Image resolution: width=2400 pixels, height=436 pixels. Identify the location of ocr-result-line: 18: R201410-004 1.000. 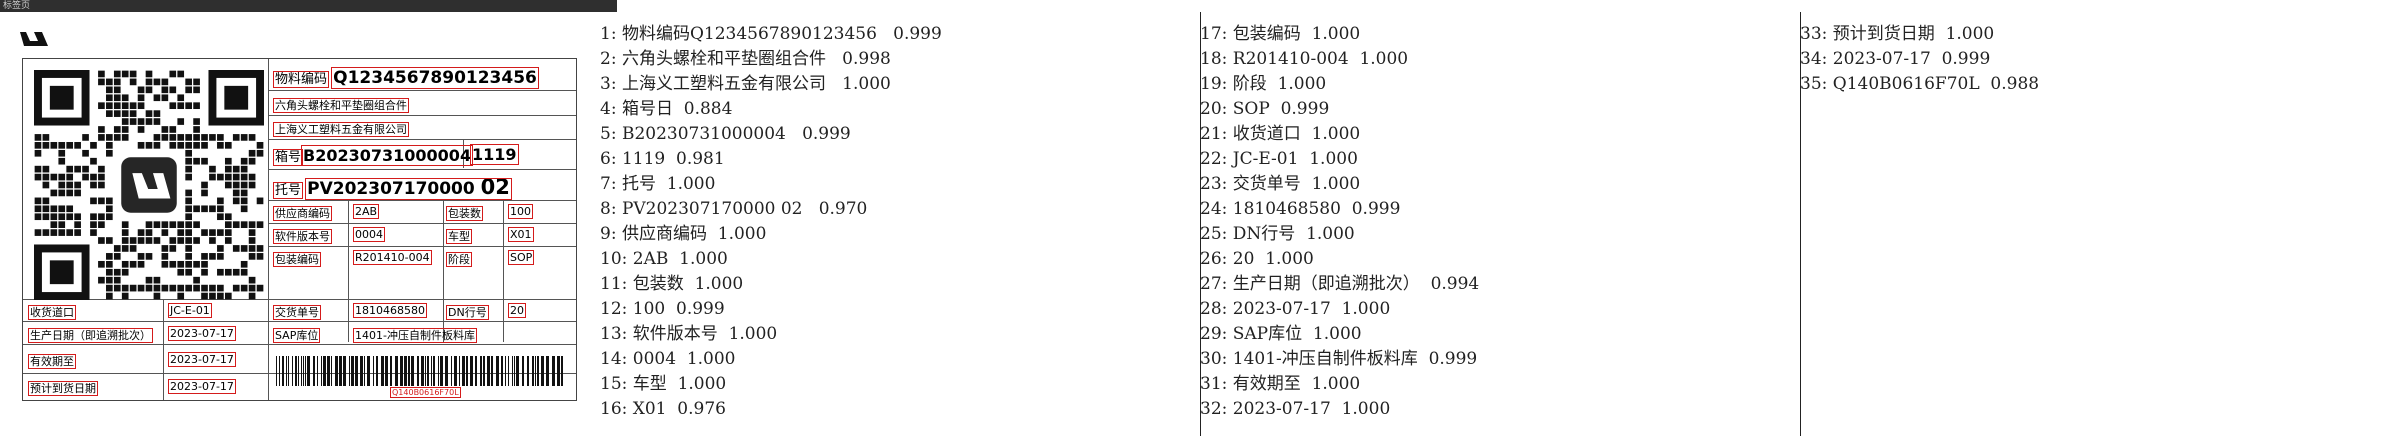
(1304, 59).